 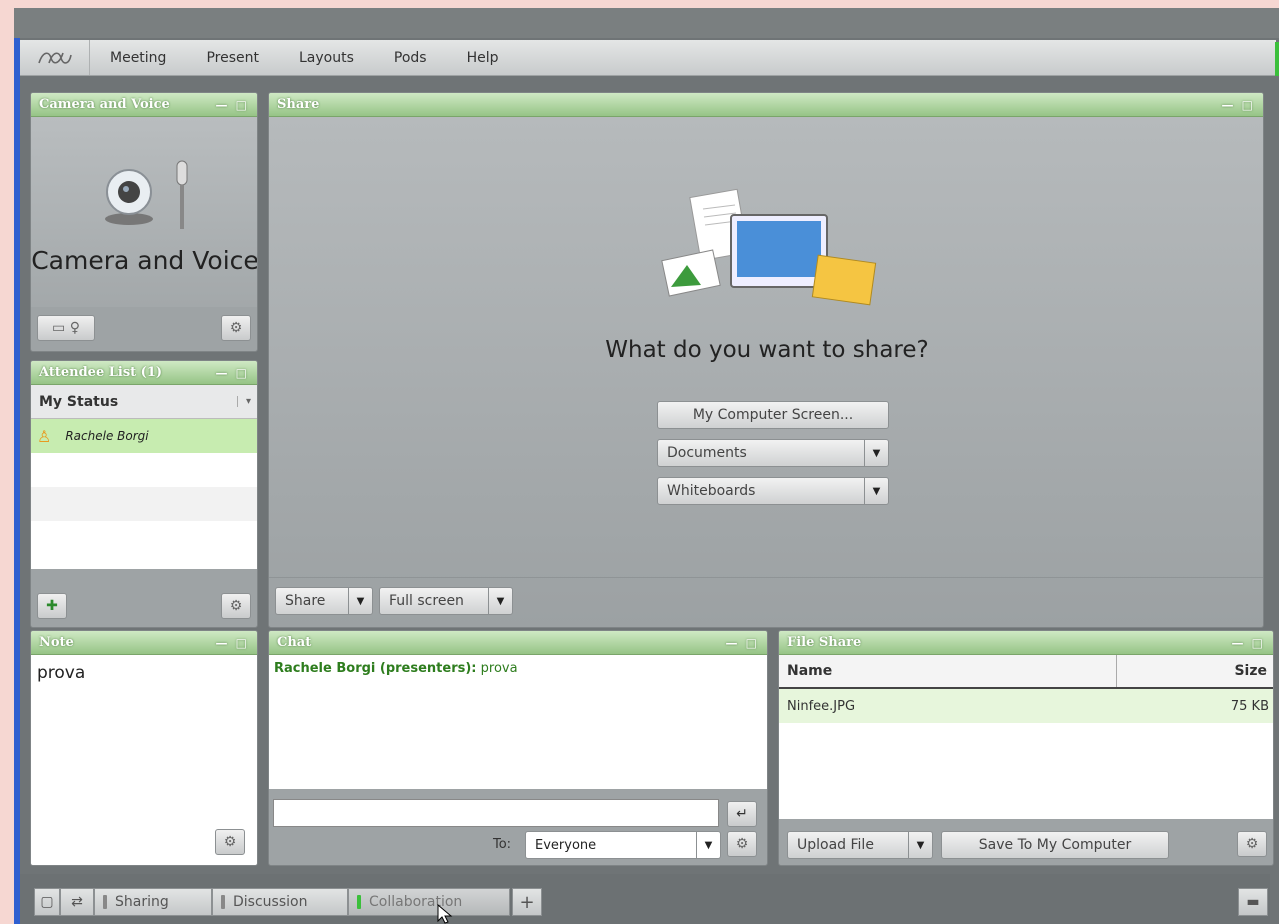 What do you see at coordinates (445, 914) in the screenshot?
I see `mouse-cursor-icon` at bounding box center [445, 914].